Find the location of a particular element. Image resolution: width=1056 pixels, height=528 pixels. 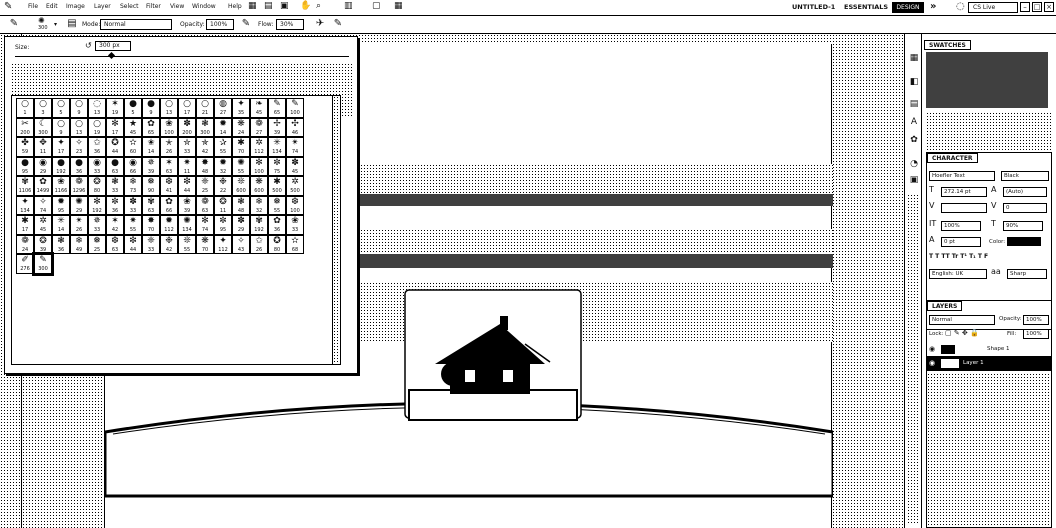

brush-tool-icon: ✎ is located at coordinates (8, 6).